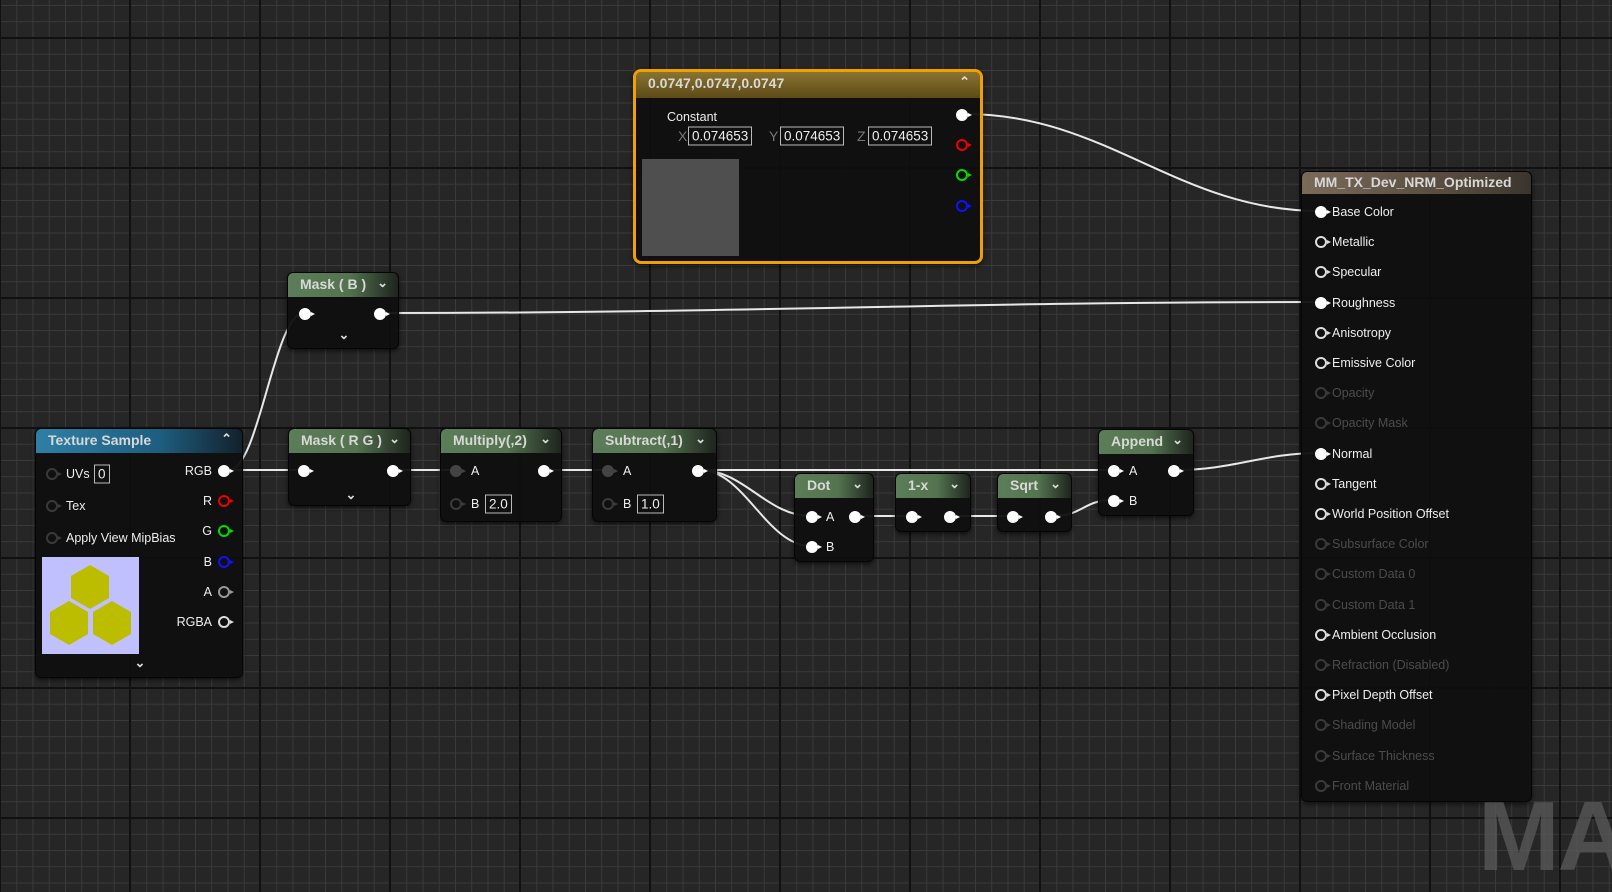  I want to click on wire-mask-b-to-roughness, so click(851, 307).